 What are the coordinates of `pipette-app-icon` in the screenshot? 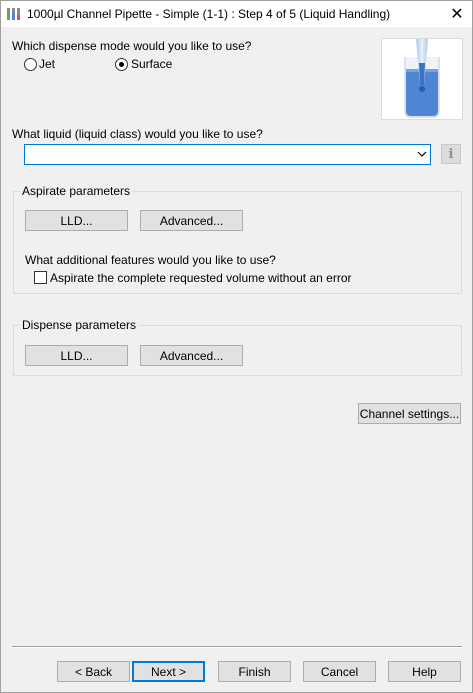 It's located at (13, 14).